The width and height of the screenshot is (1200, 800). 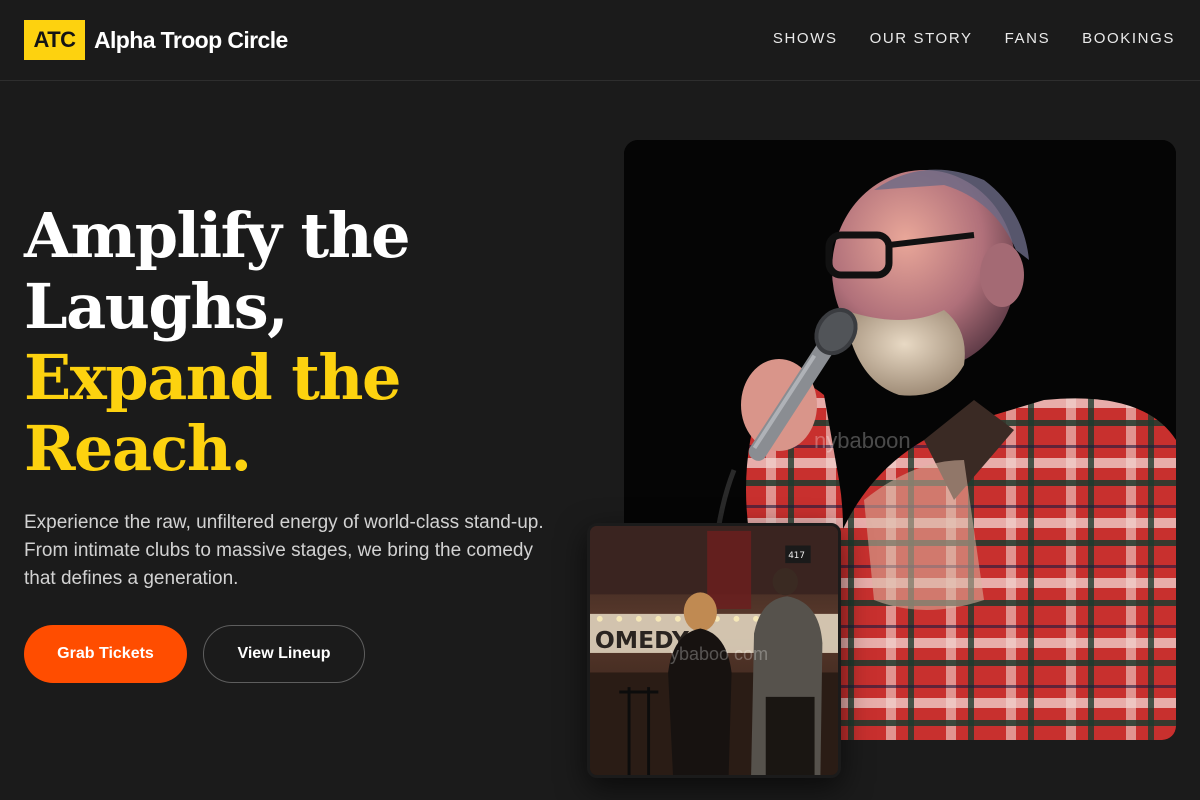 I want to click on headline-line-2: Laughs,, so click(x=156, y=306).